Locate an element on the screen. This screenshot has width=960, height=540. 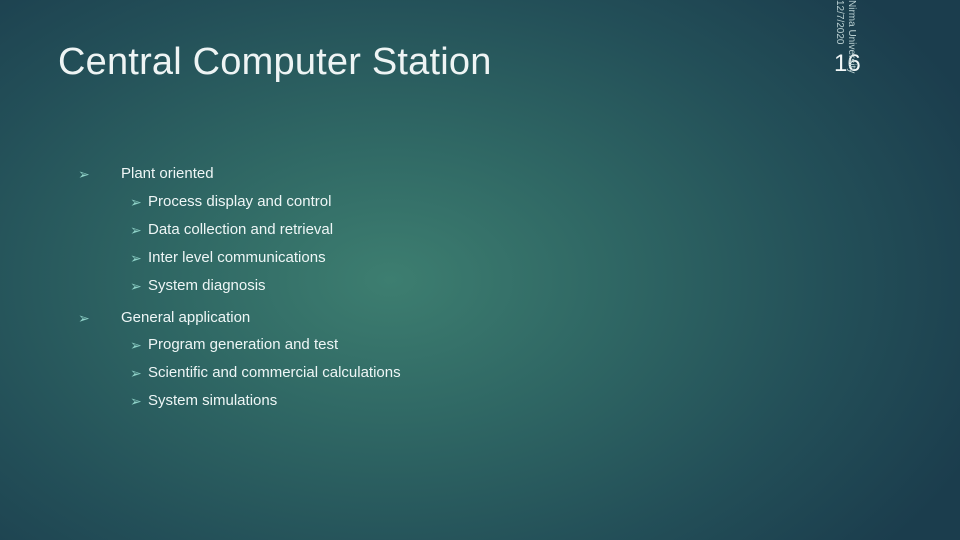
sub-bullet: ➢ Scientific and commercial calculations is located at coordinates (265, 373).